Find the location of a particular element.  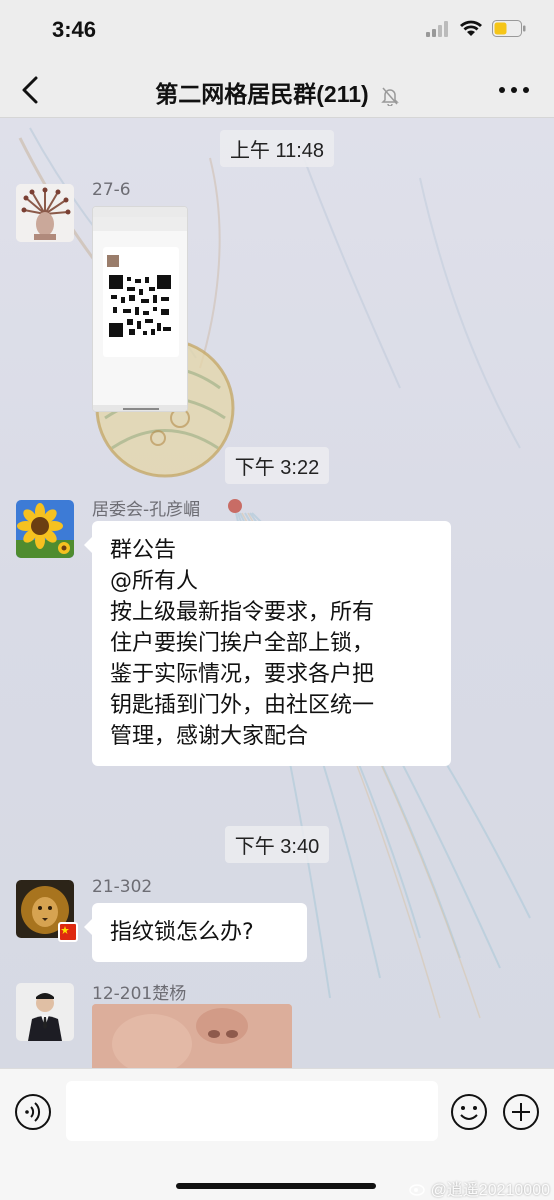

qr-screenshot-image is located at coordinates (140, 309).